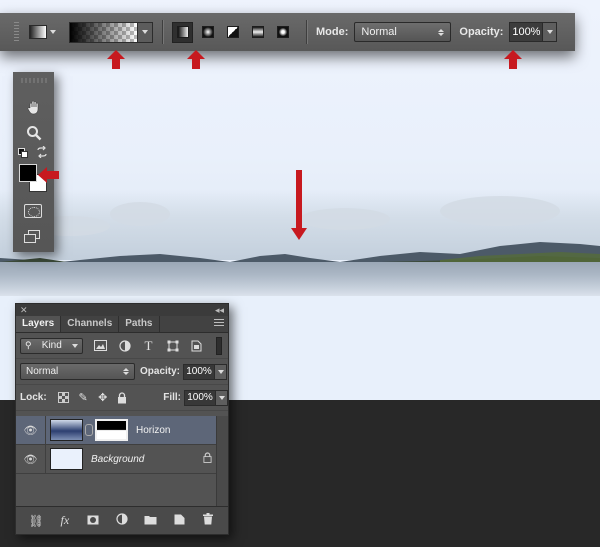  I want to click on lock-icon, so click(207, 459).